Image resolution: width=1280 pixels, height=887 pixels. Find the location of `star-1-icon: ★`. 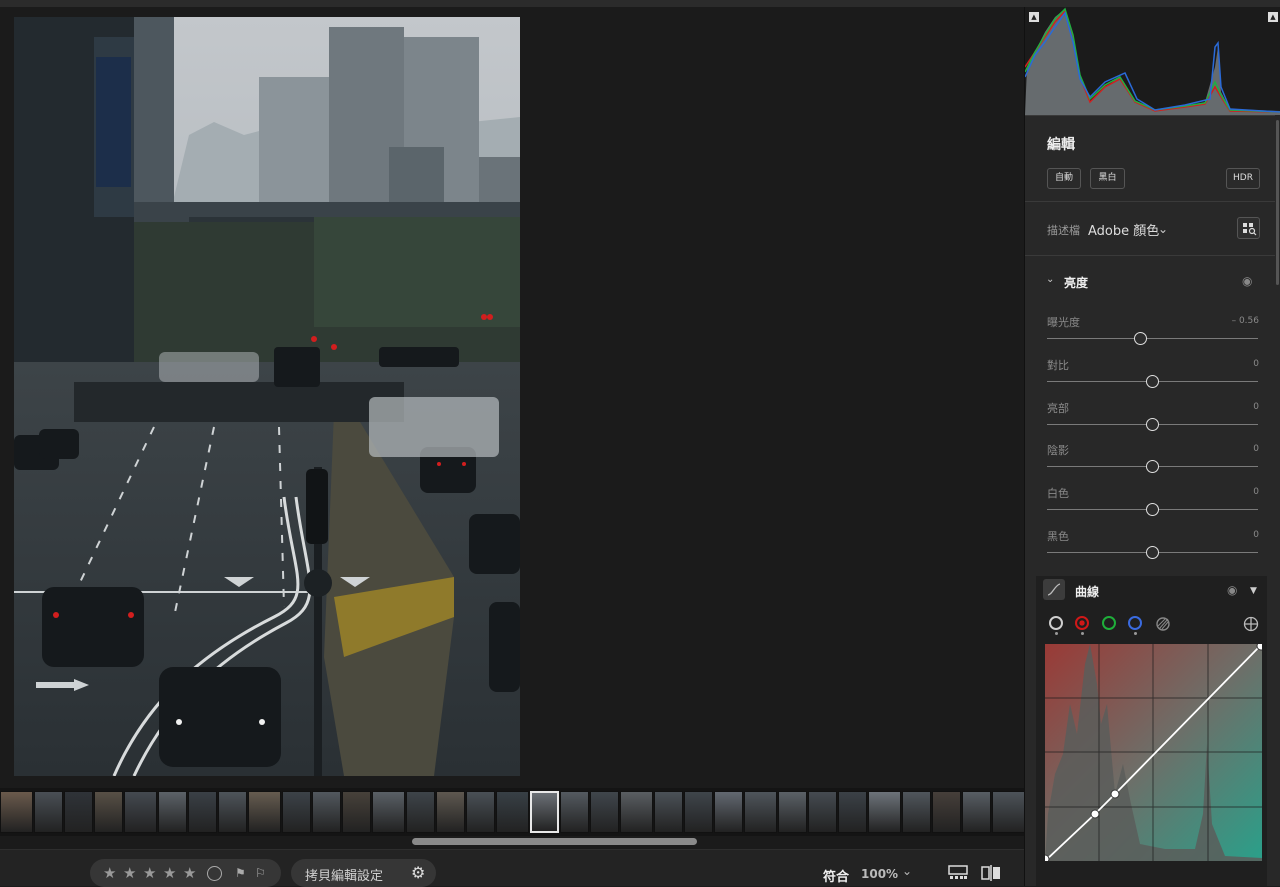

star-1-icon: ★ is located at coordinates (109, 873).